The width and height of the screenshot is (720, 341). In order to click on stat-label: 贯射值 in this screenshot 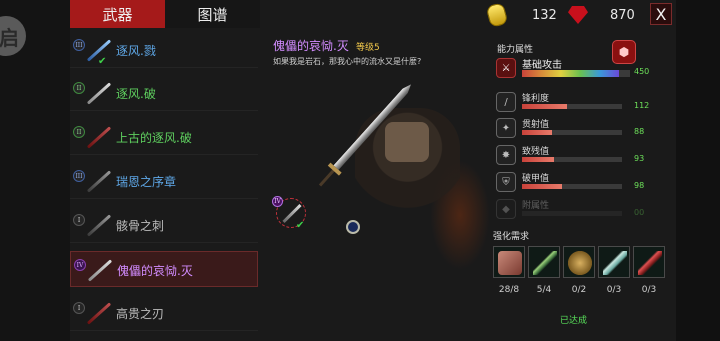, I will do `click(536, 125)`.